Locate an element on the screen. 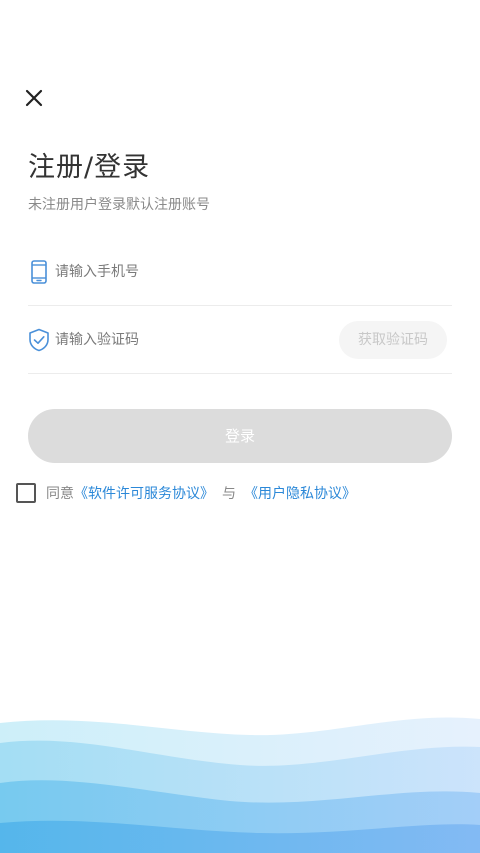 This screenshot has height=853, width=480. software-license-link: 《软件许可服务协议》 is located at coordinates (144, 493).